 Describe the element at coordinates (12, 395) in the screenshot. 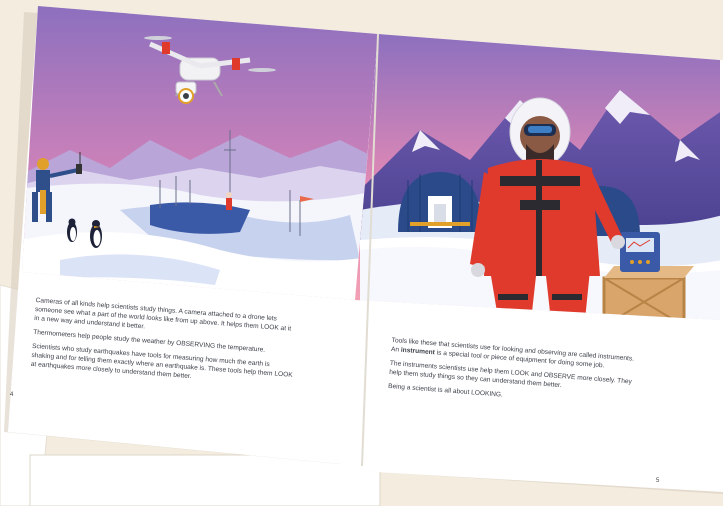

I see `page-number-left: 4` at that location.